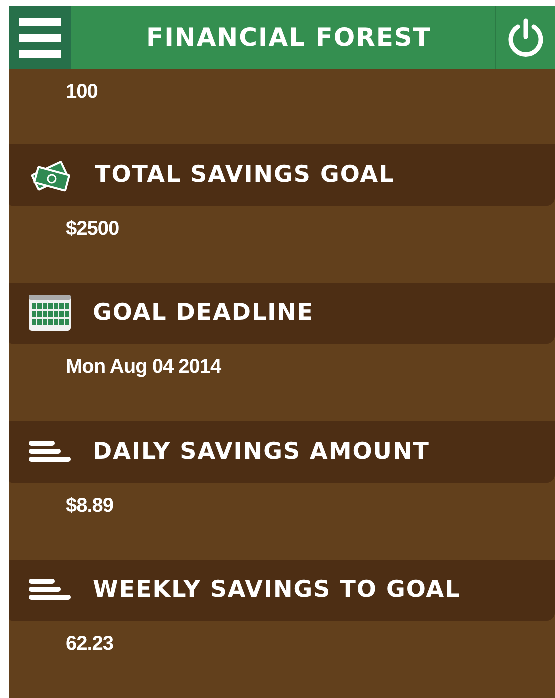 The image size is (555, 698). I want to click on value-text: 62.23, so click(90, 644).